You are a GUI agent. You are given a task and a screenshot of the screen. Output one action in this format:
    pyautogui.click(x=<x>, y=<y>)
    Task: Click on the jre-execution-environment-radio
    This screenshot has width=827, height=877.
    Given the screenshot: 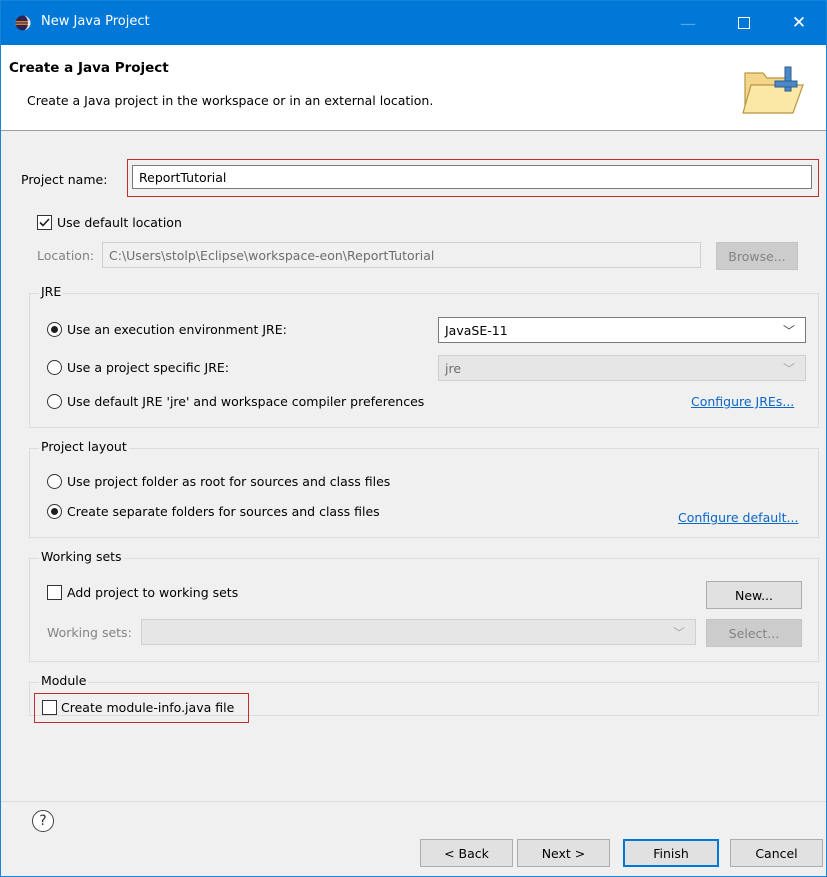 What is the action you would take?
    pyautogui.click(x=54, y=329)
    